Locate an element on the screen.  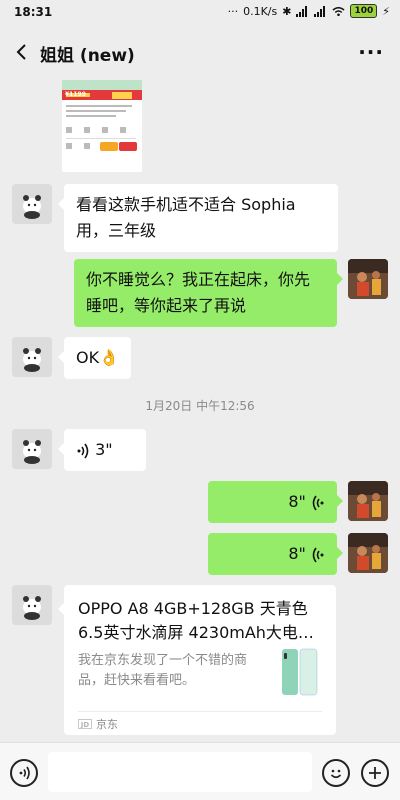
link-card-source-label: 京东 is located at coordinates (107, 724).